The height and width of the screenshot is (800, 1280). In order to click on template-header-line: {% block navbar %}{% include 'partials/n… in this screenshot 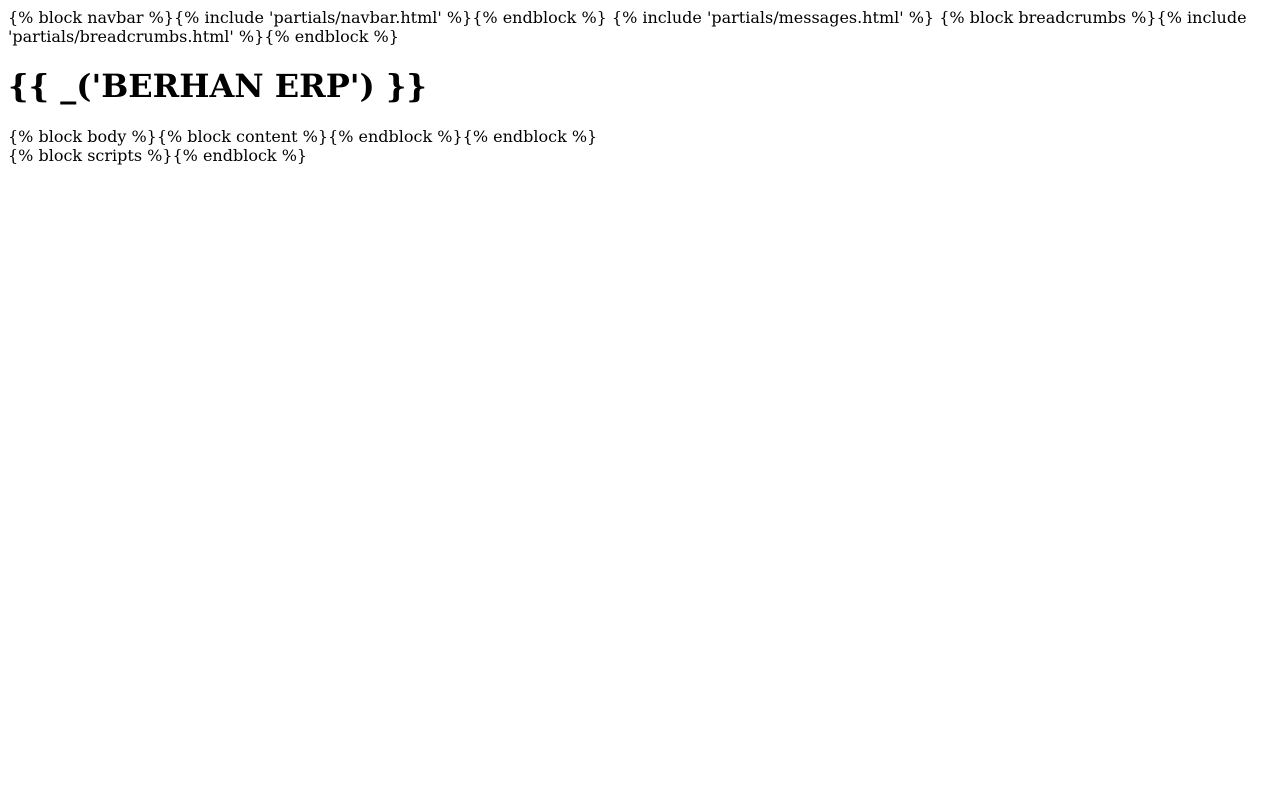, I will do `click(627, 27)`.